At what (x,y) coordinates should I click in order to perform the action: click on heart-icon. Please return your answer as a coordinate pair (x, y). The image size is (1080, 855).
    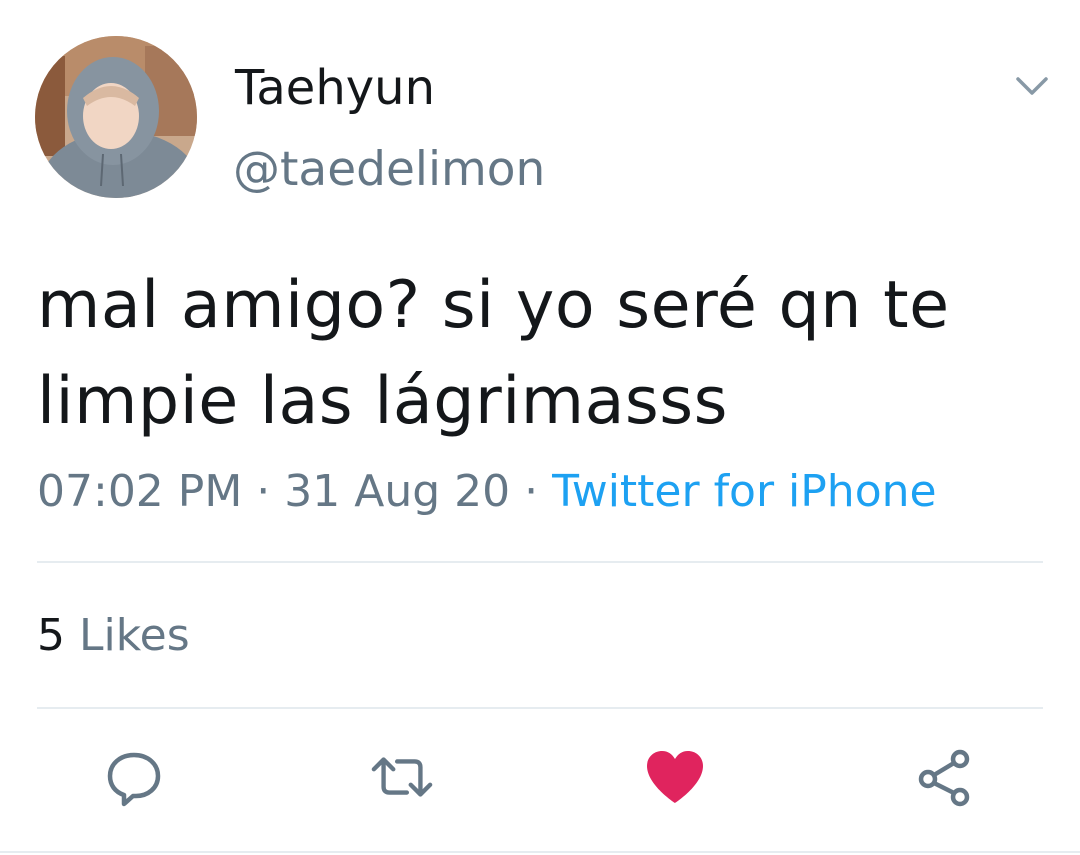
    Looking at the image, I should click on (675, 777).